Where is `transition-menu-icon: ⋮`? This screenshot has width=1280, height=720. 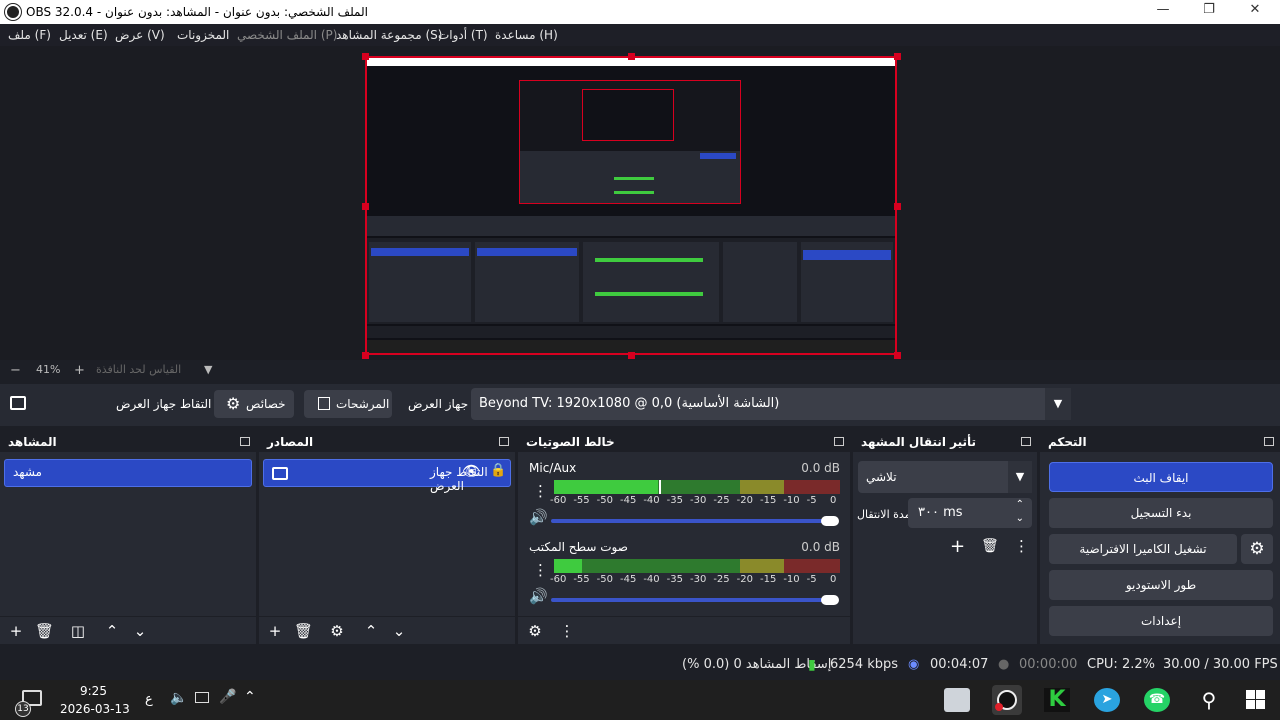
transition-menu-icon: ⋮ is located at coordinates (1021, 546).